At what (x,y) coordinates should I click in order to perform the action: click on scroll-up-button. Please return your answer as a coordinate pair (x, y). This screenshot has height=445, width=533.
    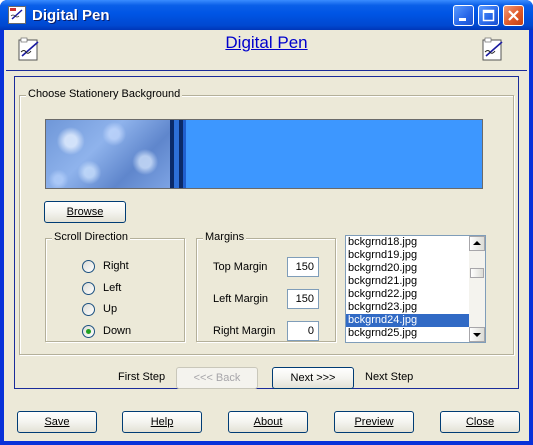
    Looking at the image, I should click on (477, 243).